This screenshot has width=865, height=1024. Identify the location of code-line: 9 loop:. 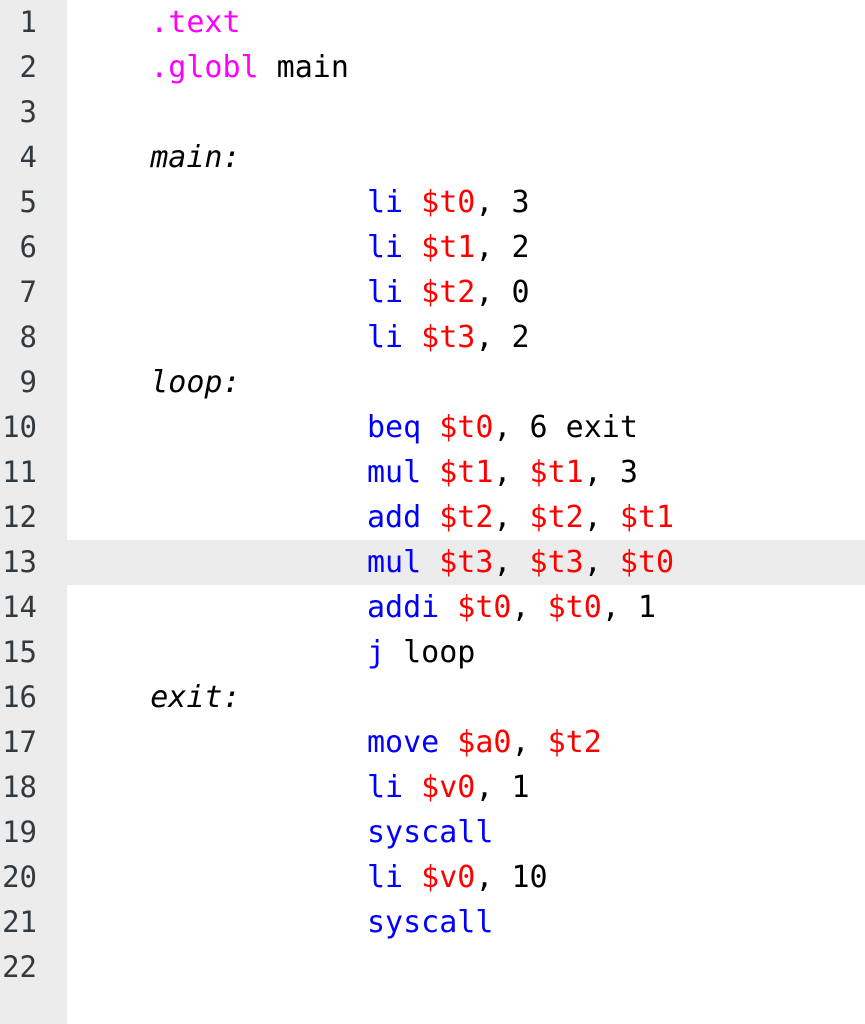
(432, 382).